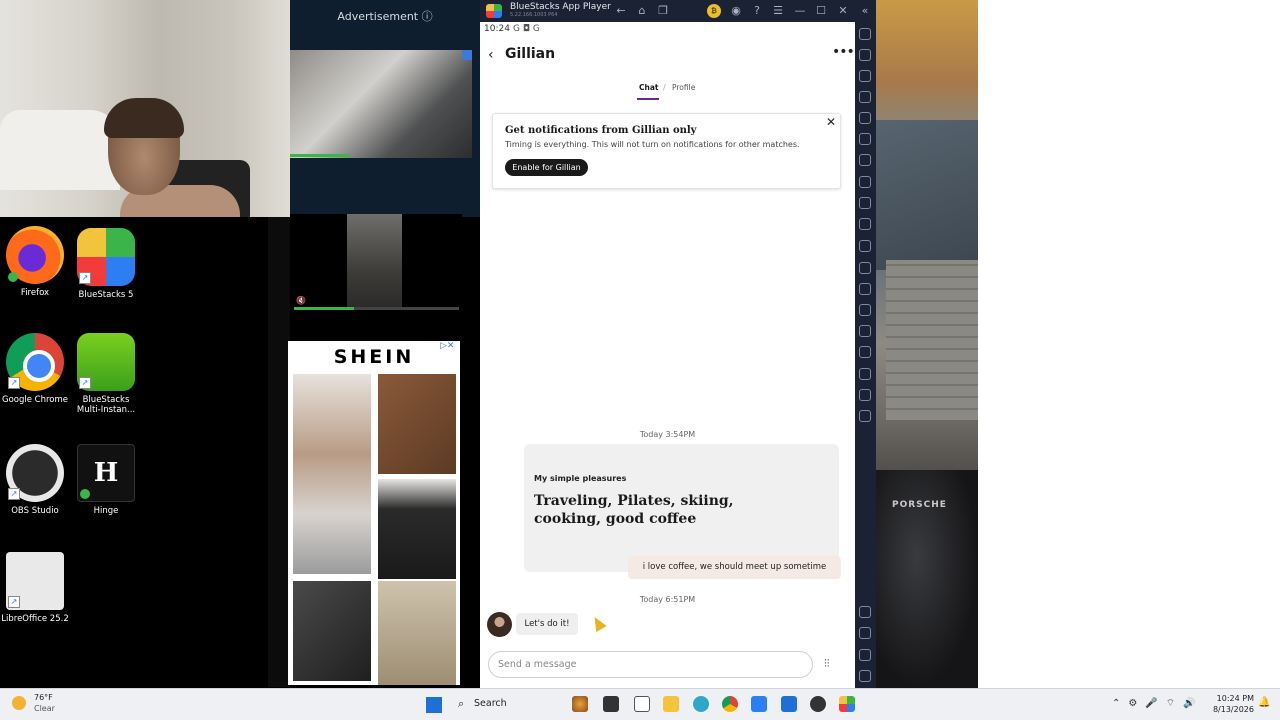  What do you see at coordinates (35, 619) in the screenshot?
I see `desktop-icon-label: LibreOffice 25.2` at bounding box center [35, 619].